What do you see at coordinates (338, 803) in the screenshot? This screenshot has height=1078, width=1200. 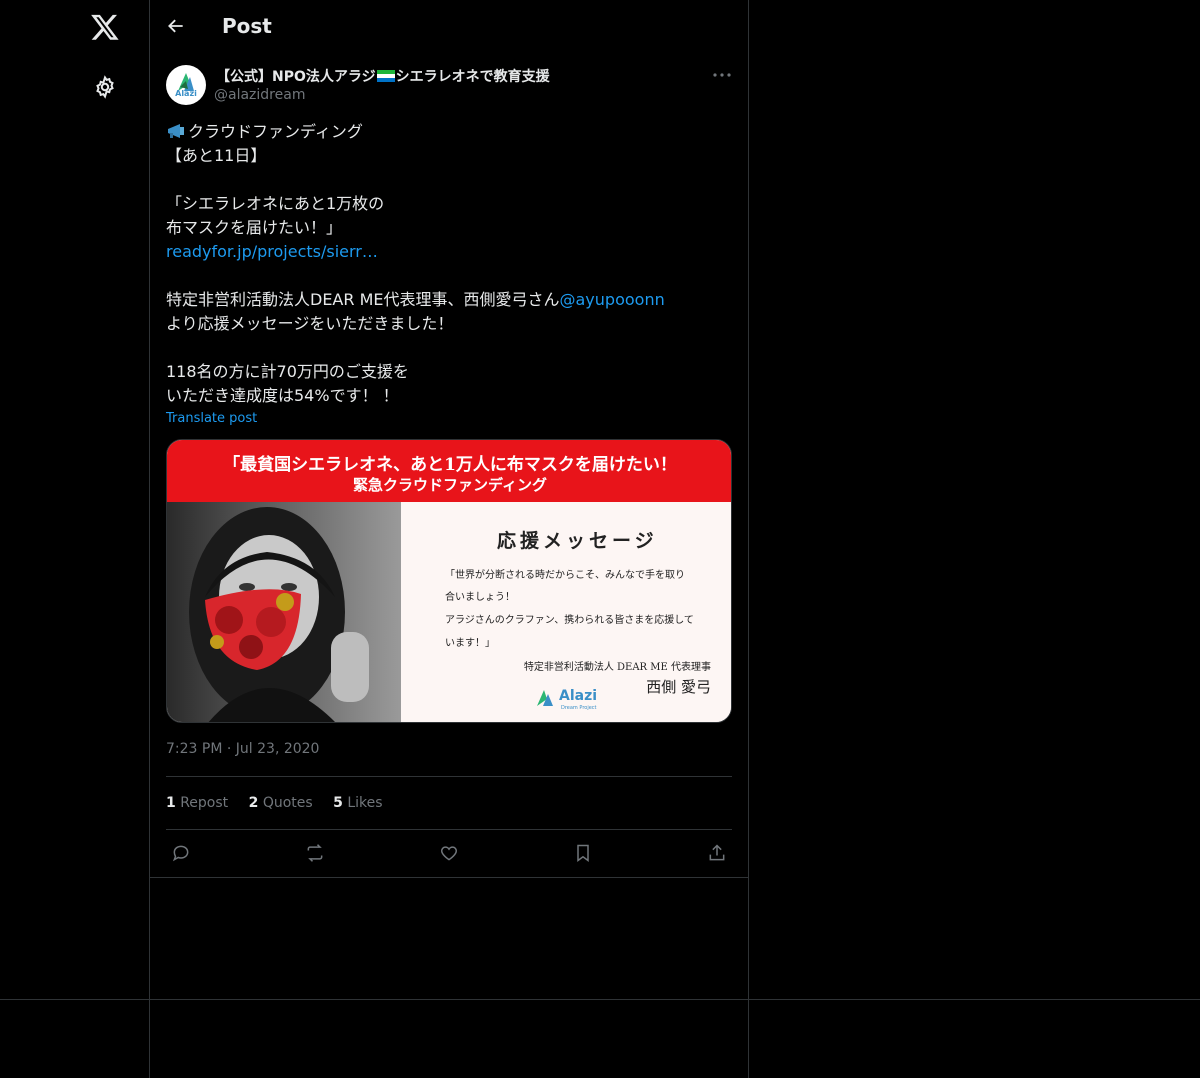 I see `likes-count: 5` at bounding box center [338, 803].